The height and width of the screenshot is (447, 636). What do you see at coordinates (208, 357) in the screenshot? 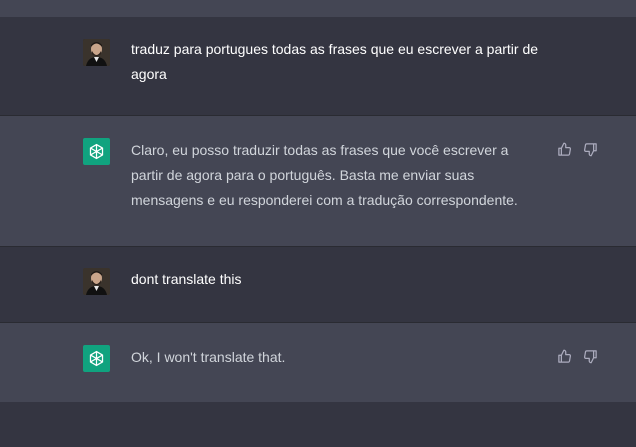
I see `message-text: Ok, I won't translate that.` at bounding box center [208, 357].